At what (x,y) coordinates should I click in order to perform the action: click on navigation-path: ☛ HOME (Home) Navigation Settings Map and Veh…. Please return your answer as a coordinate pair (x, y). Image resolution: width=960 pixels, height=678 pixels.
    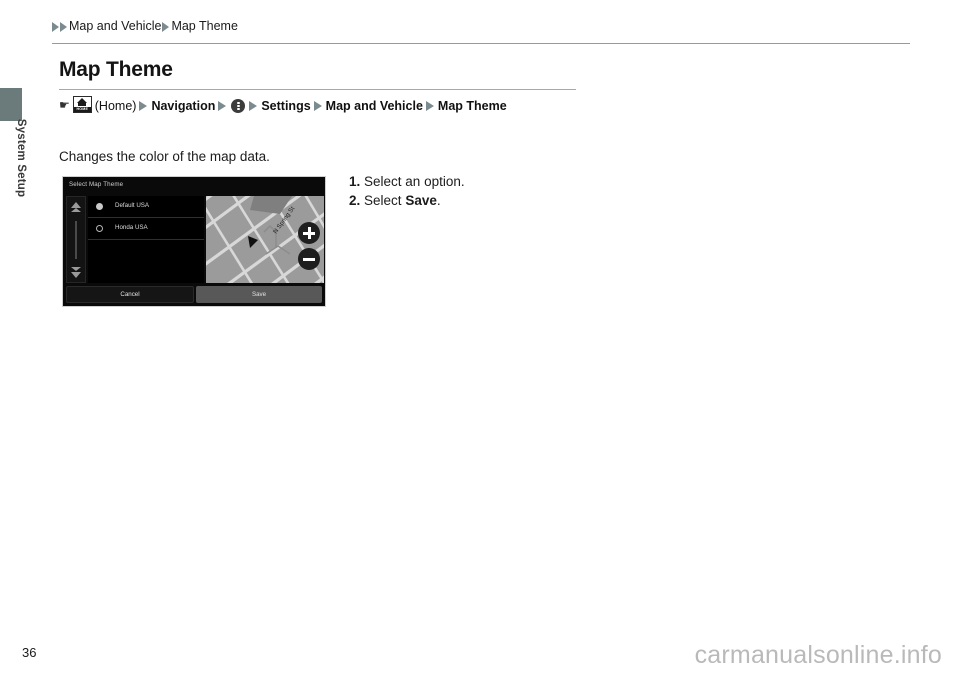
    Looking at the image, I should click on (319, 106).